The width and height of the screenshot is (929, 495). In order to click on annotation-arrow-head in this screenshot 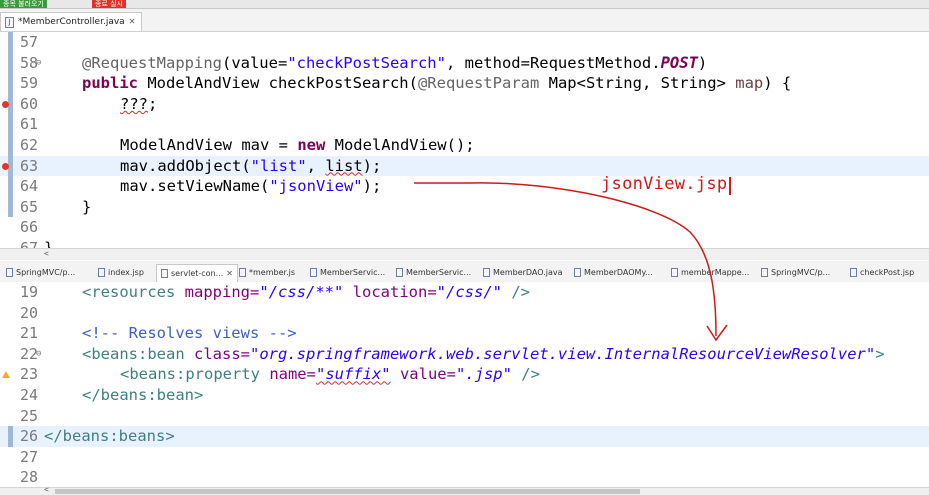, I will do `click(717, 333)`.